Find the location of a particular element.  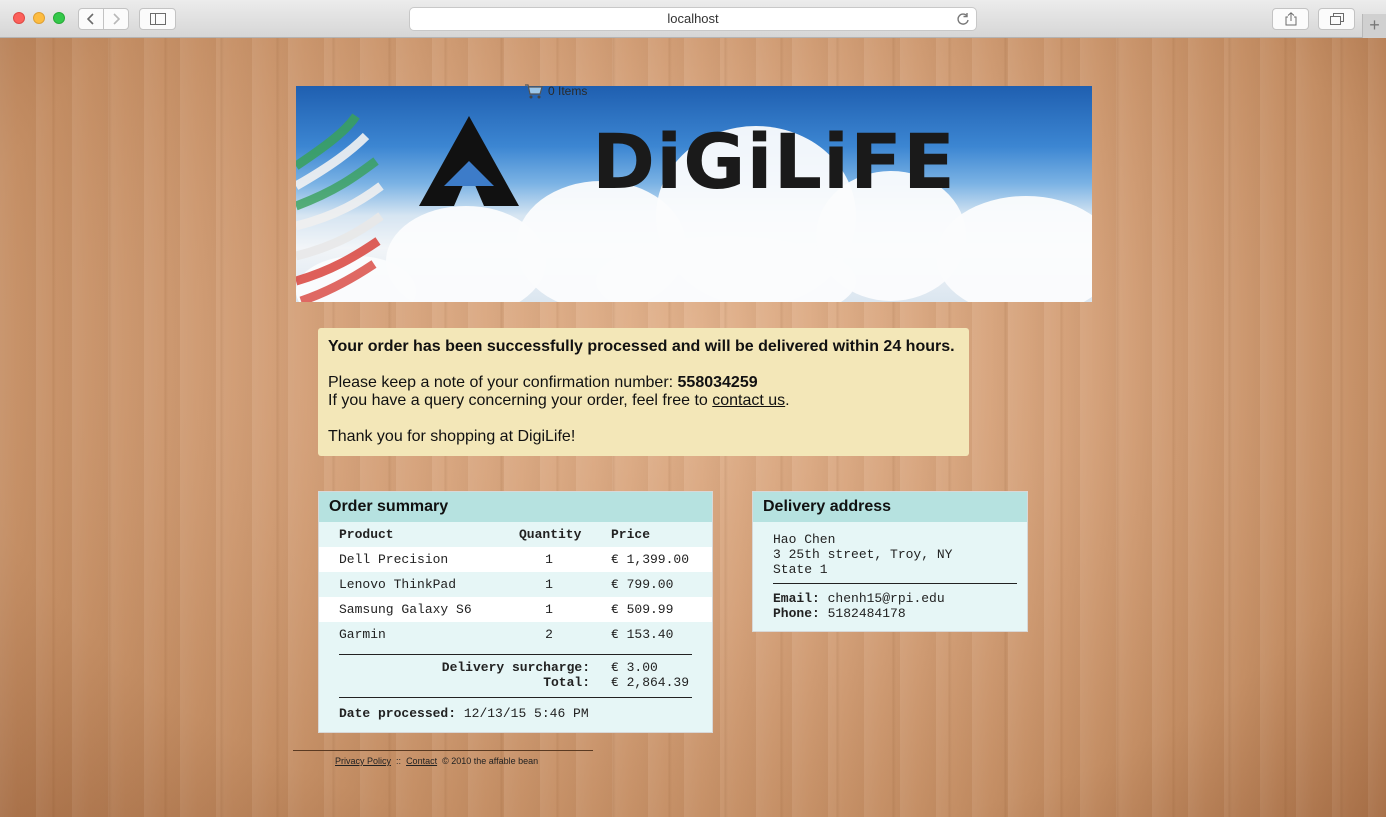

item-product: Lenovo ThinkPad is located at coordinates (398, 584).